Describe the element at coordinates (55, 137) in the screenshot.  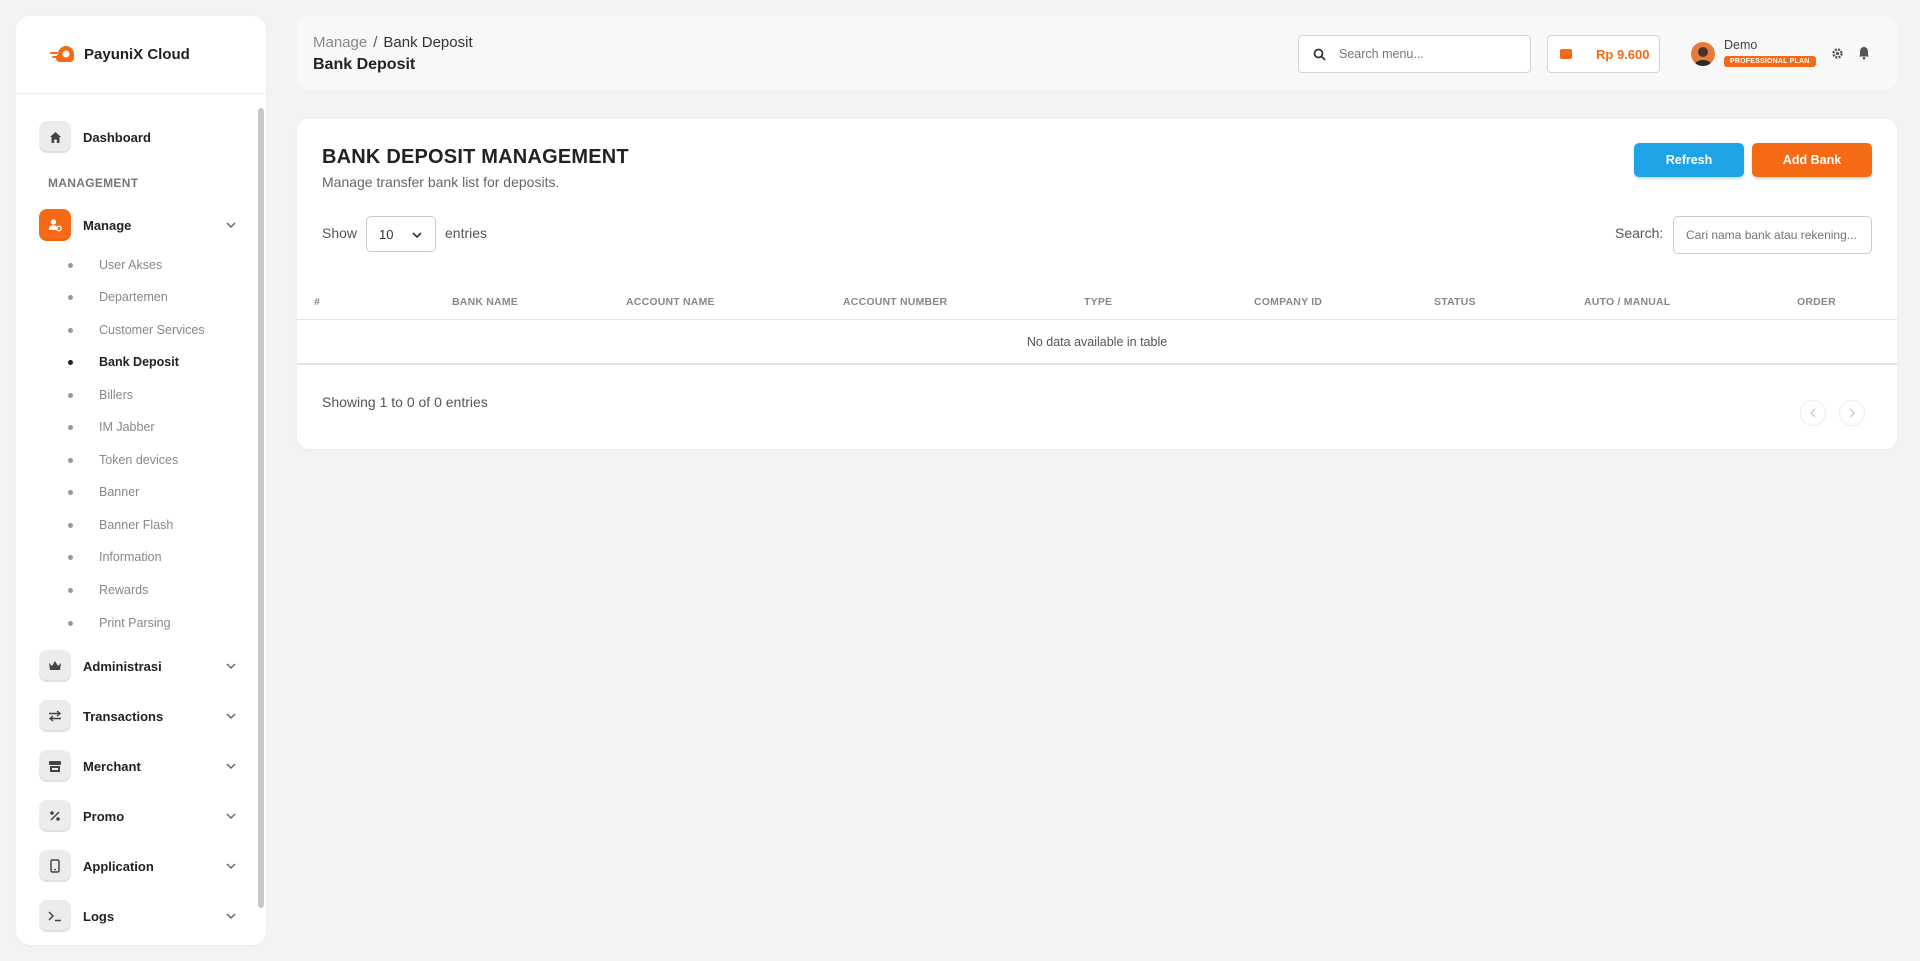
I see `home-icon` at that location.